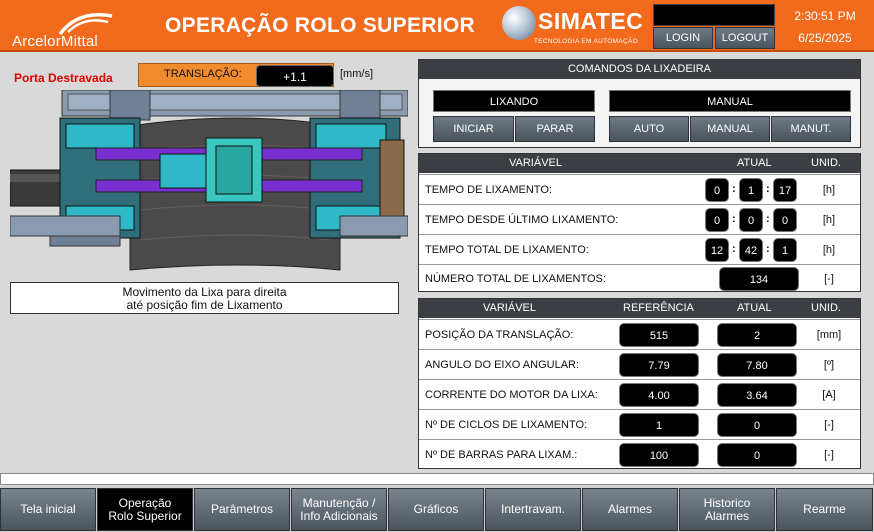 Image resolution: width=874 pixels, height=532 pixels. I want to click on table-row: ANGULO DO EIXO ANGULAR: 7.79 7.80 [º], so click(639, 364).